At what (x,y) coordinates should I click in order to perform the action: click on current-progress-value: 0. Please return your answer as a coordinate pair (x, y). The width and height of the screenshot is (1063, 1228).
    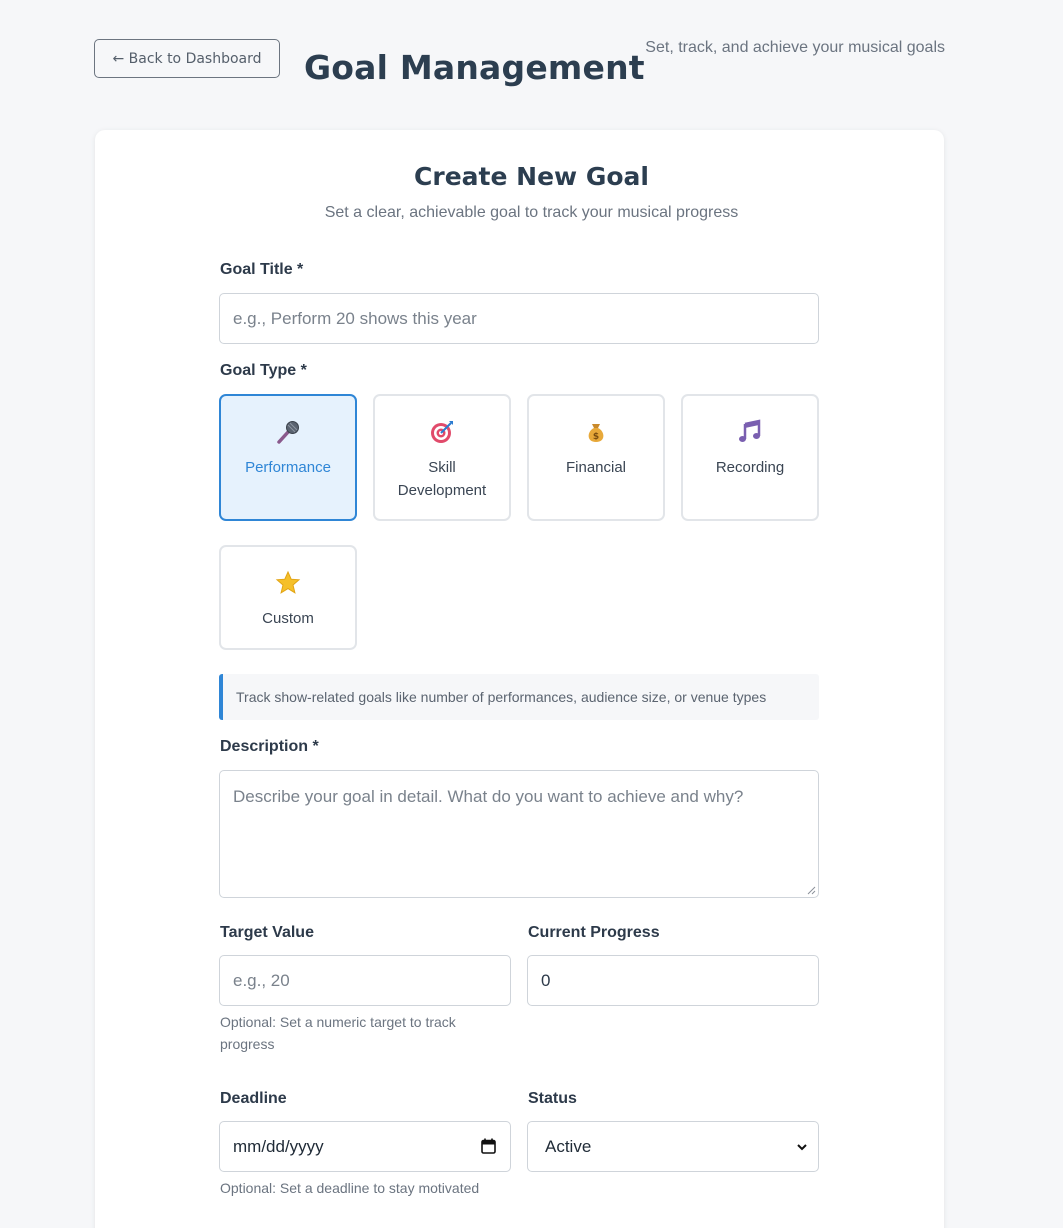
    Looking at the image, I should click on (546, 980).